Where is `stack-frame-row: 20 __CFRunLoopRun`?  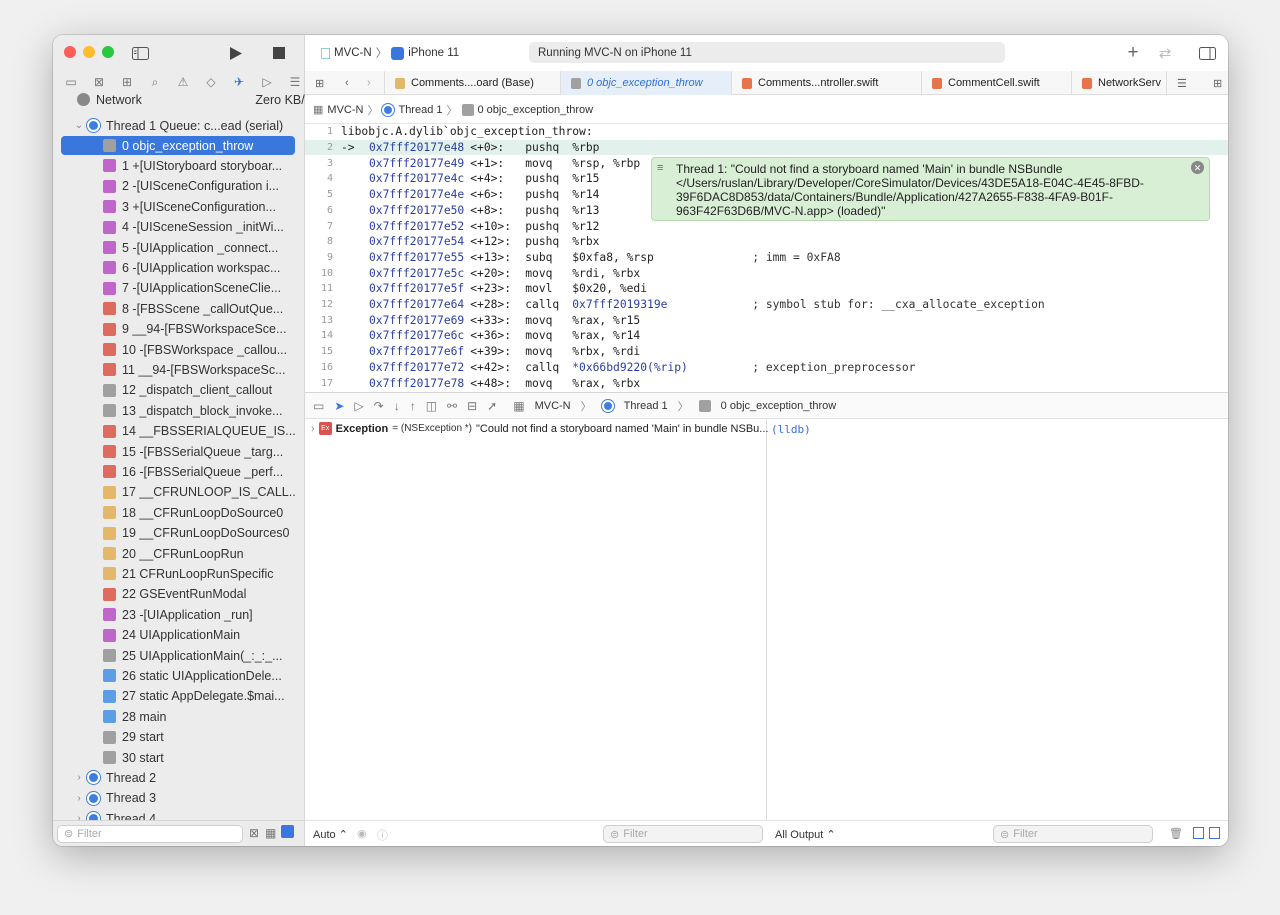
stack-frame-row: 20 __CFRunLoopRun is located at coordinates (178, 553).